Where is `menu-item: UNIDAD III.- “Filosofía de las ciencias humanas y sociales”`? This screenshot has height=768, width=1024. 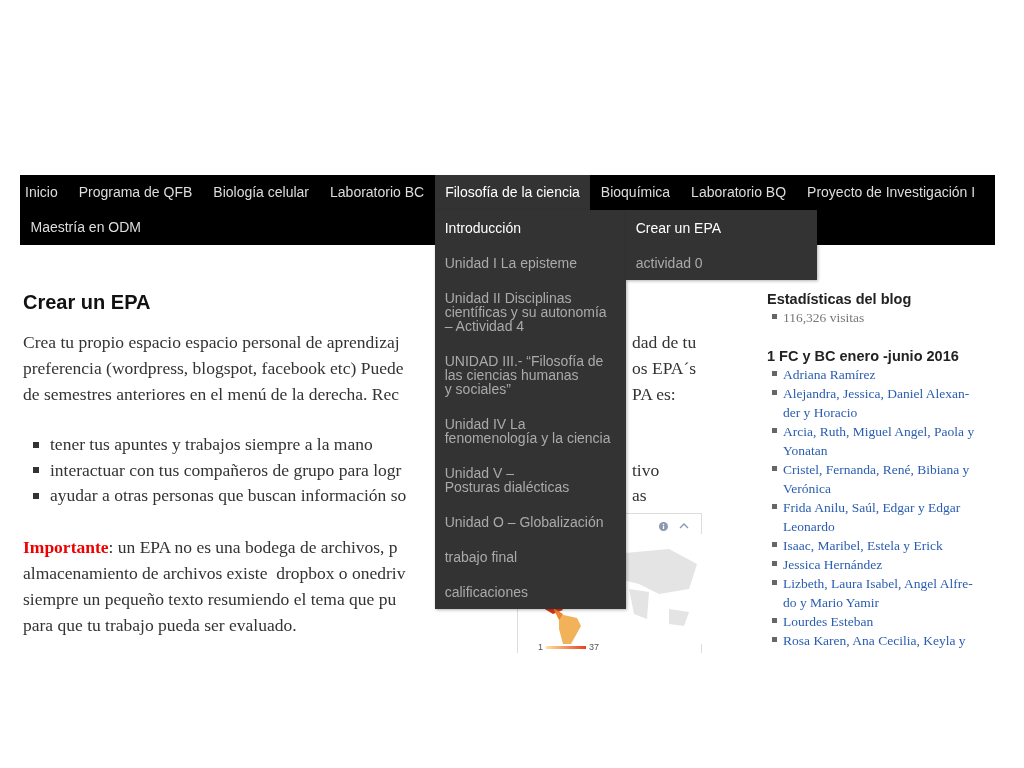 menu-item: UNIDAD III.- “Filosofía de las ciencias humanas y sociales” is located at coordinates (530, 374).